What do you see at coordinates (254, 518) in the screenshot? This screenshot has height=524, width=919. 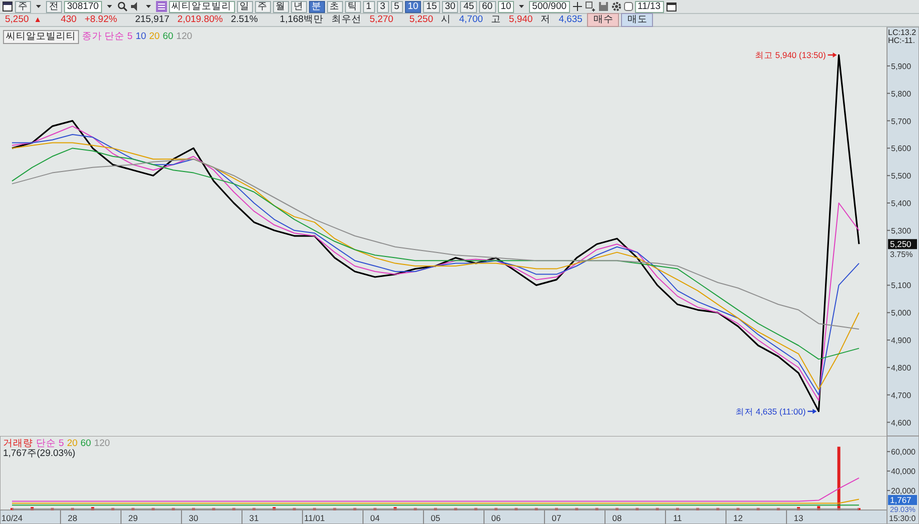 I see `date-label: 31` at bounding box center [254, 518].